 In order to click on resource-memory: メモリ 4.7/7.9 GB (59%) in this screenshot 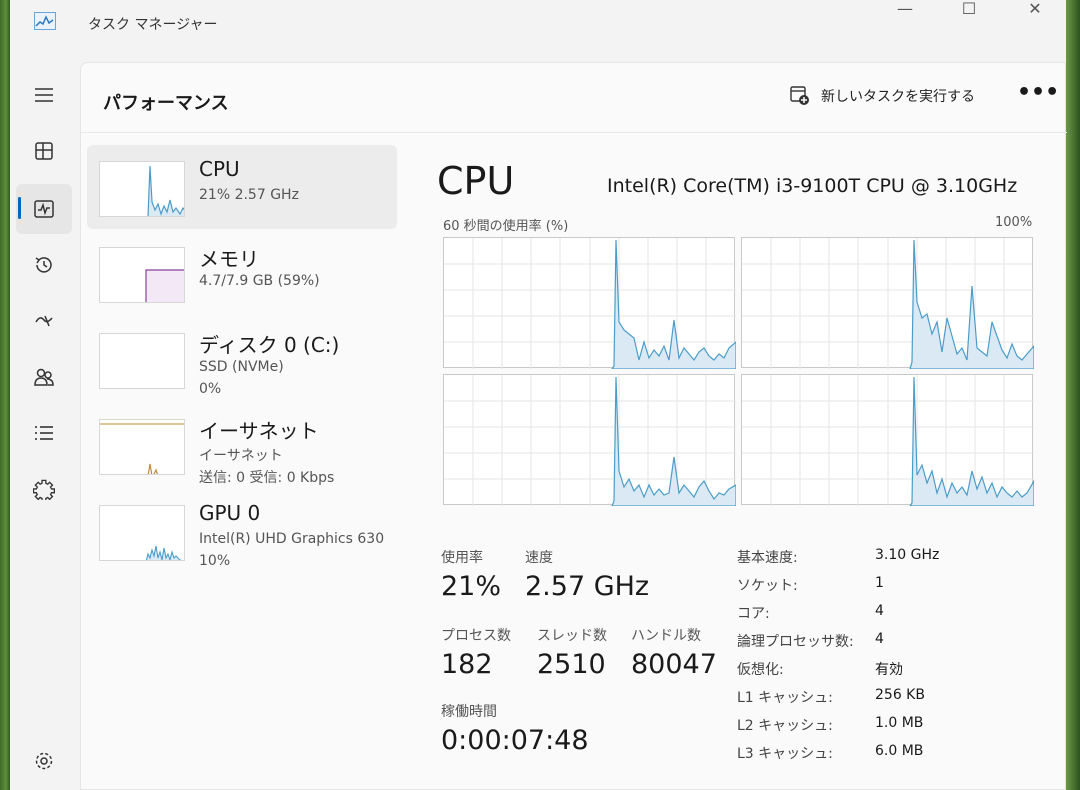, I will do `click(242, 273)`.